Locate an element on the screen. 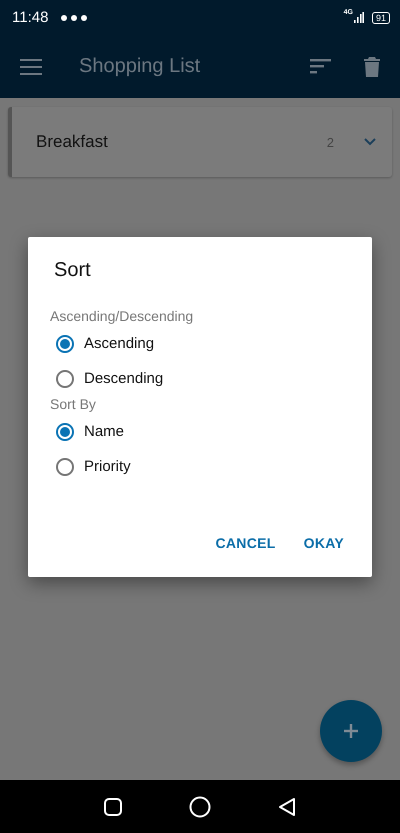 This screenshot has height=833, width=400. signal-icon is located at coordinates (359, 17).